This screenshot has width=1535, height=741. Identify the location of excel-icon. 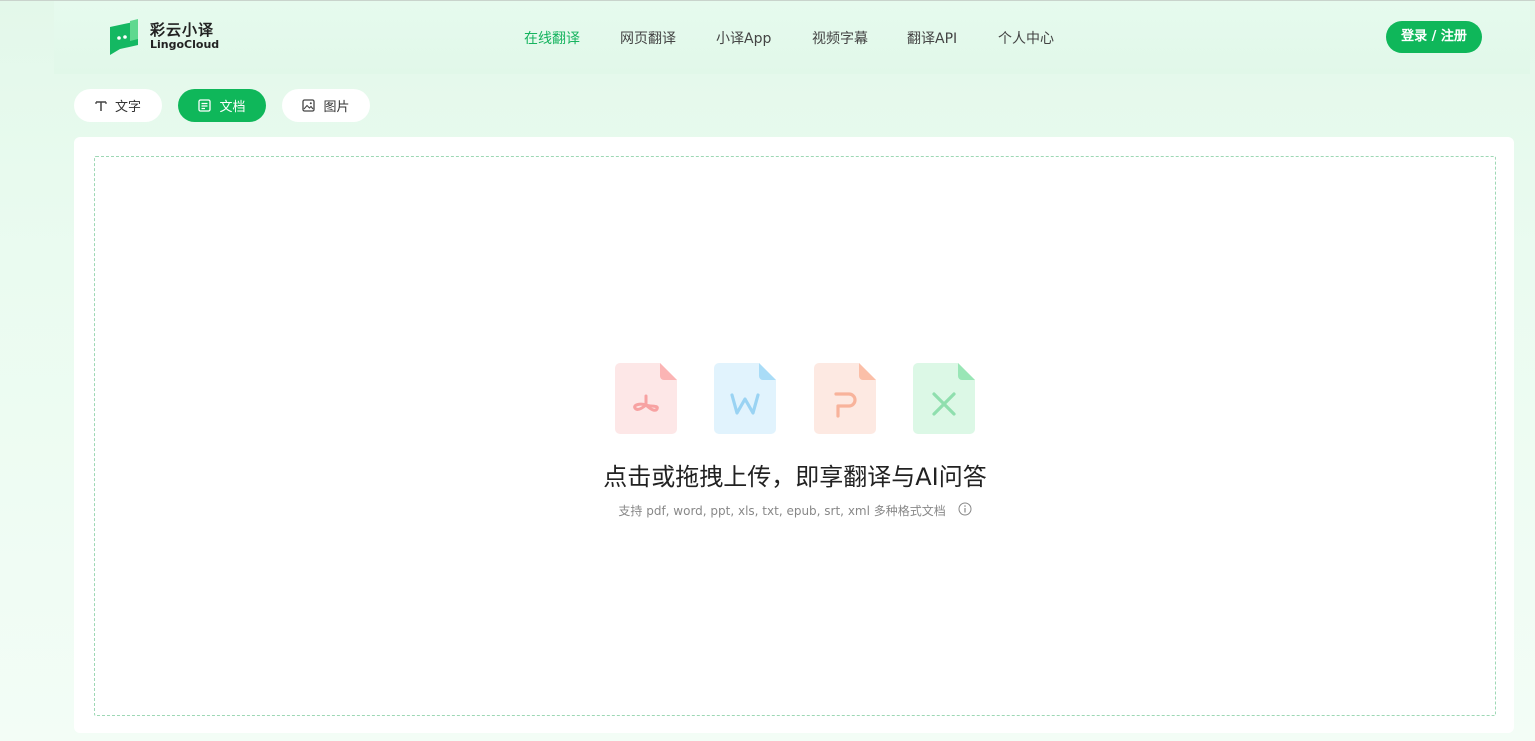
(944, 398).